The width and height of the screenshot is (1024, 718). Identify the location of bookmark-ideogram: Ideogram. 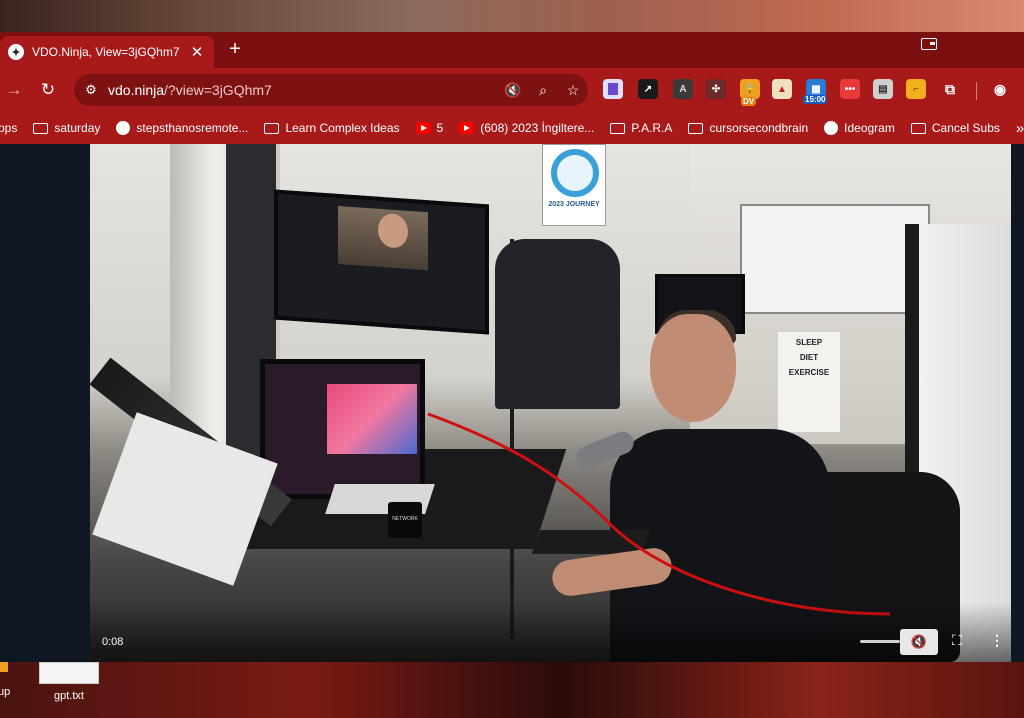
(859, 128).